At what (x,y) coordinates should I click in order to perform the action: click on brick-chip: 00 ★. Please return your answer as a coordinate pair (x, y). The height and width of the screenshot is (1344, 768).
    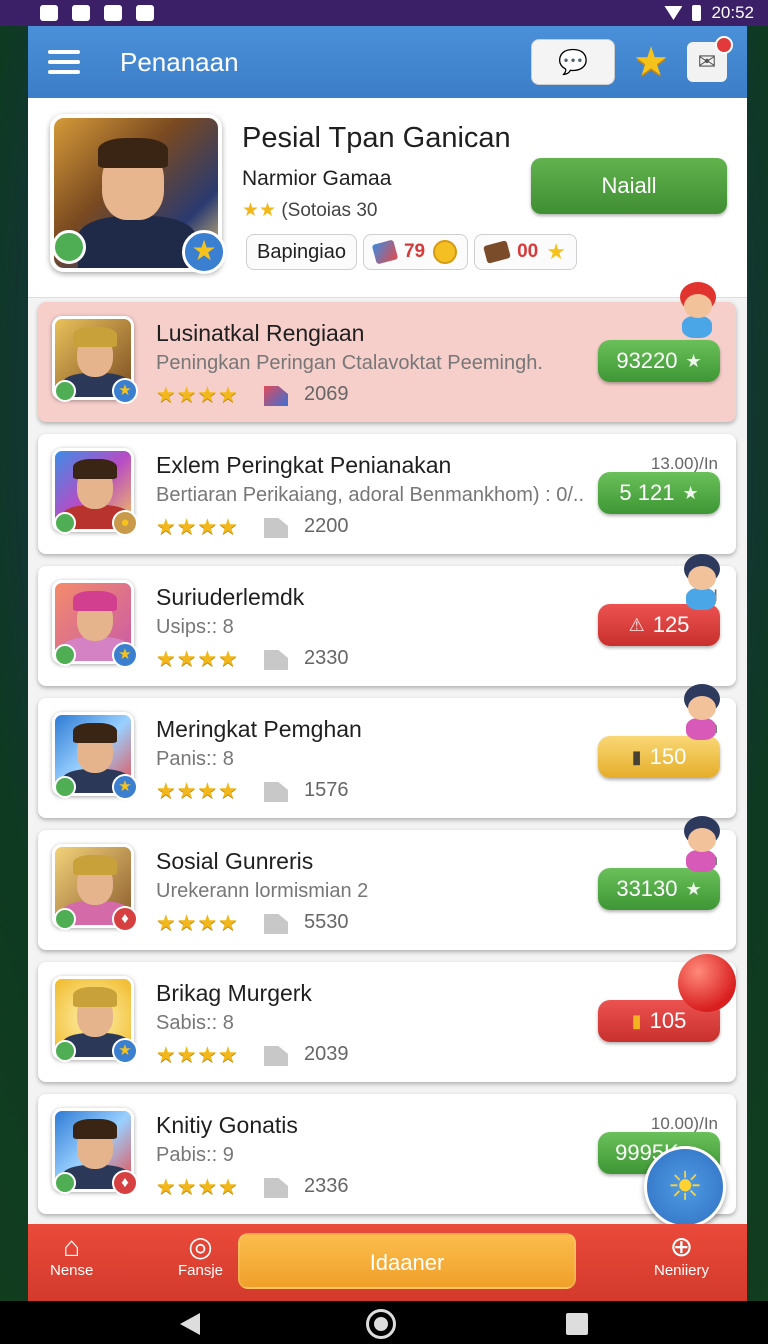
    Looking at the image, I should click on (525, 252).